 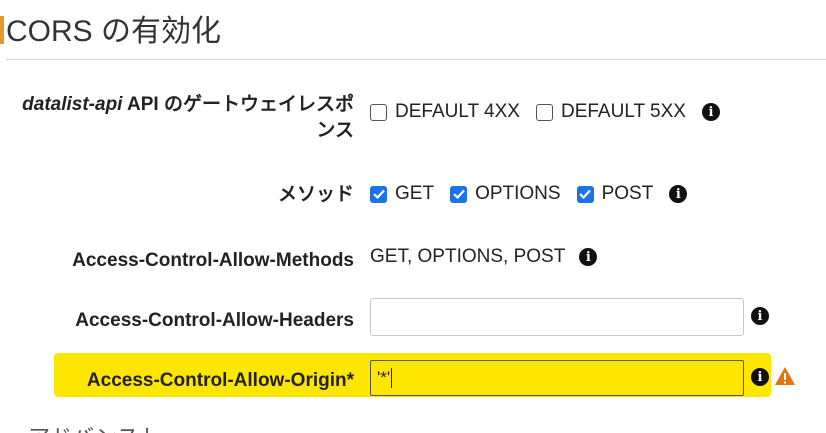 What do you see at coordinates (384, 377) in the screenshot?
I see `allow-origin-value: '*'` at bounding box center [384, 377].